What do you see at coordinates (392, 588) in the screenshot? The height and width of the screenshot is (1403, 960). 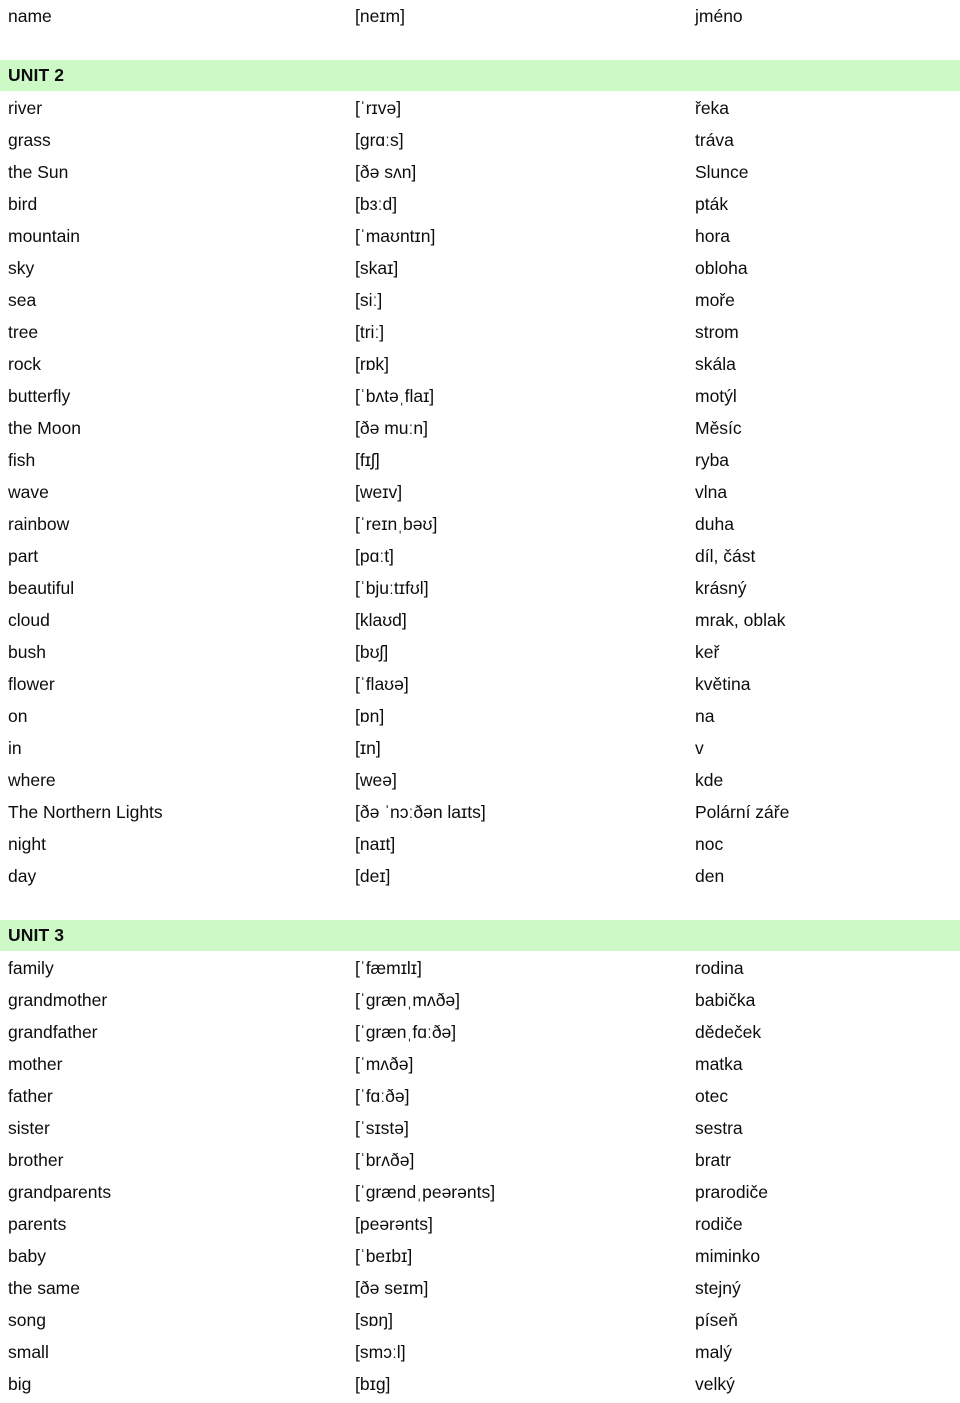 I see `ipa-transcription: [ˈbjuːtɪfʊl]` at bounding box center [392, 588].